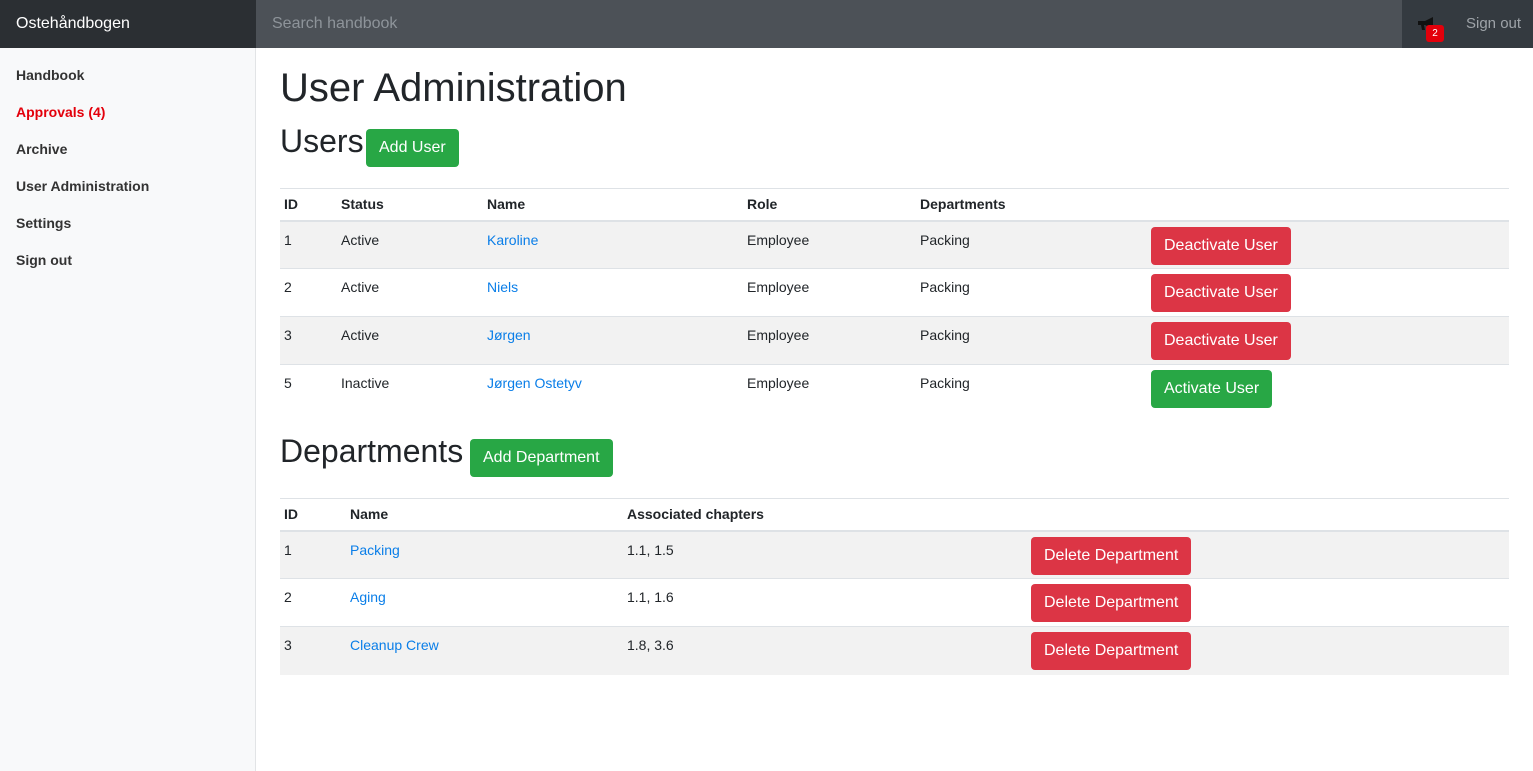  I want to click on search-input, so click(829, 24).